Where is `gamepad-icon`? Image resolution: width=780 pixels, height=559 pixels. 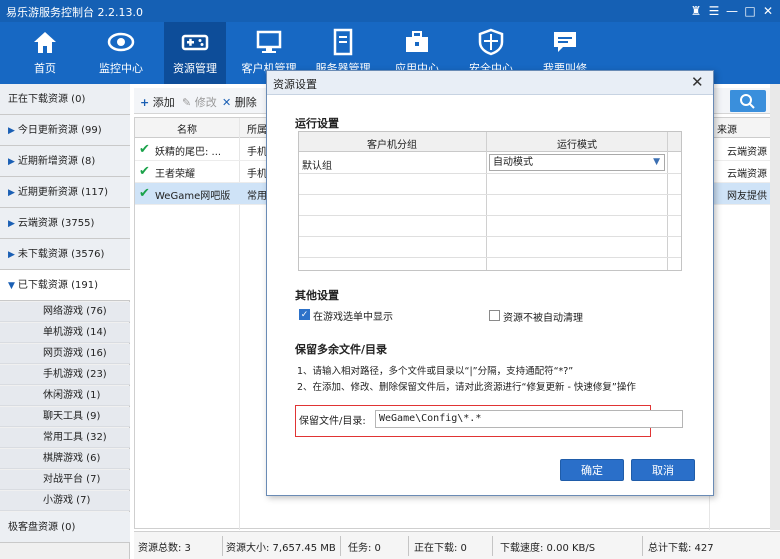
gamepad-icon is located at coordinates (195, 42).